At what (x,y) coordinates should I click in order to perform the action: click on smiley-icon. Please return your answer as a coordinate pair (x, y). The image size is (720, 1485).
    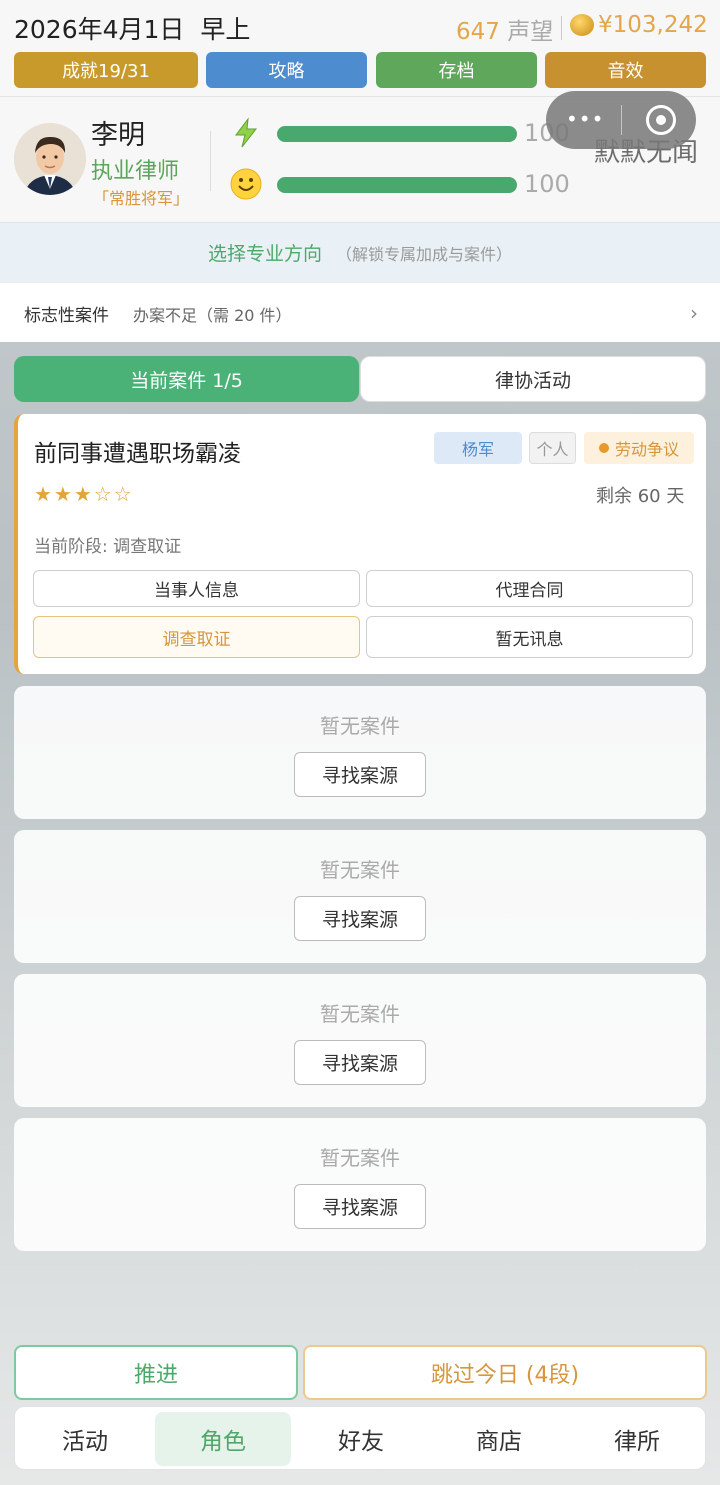
    Looking at the image, I should click on (246, 184).